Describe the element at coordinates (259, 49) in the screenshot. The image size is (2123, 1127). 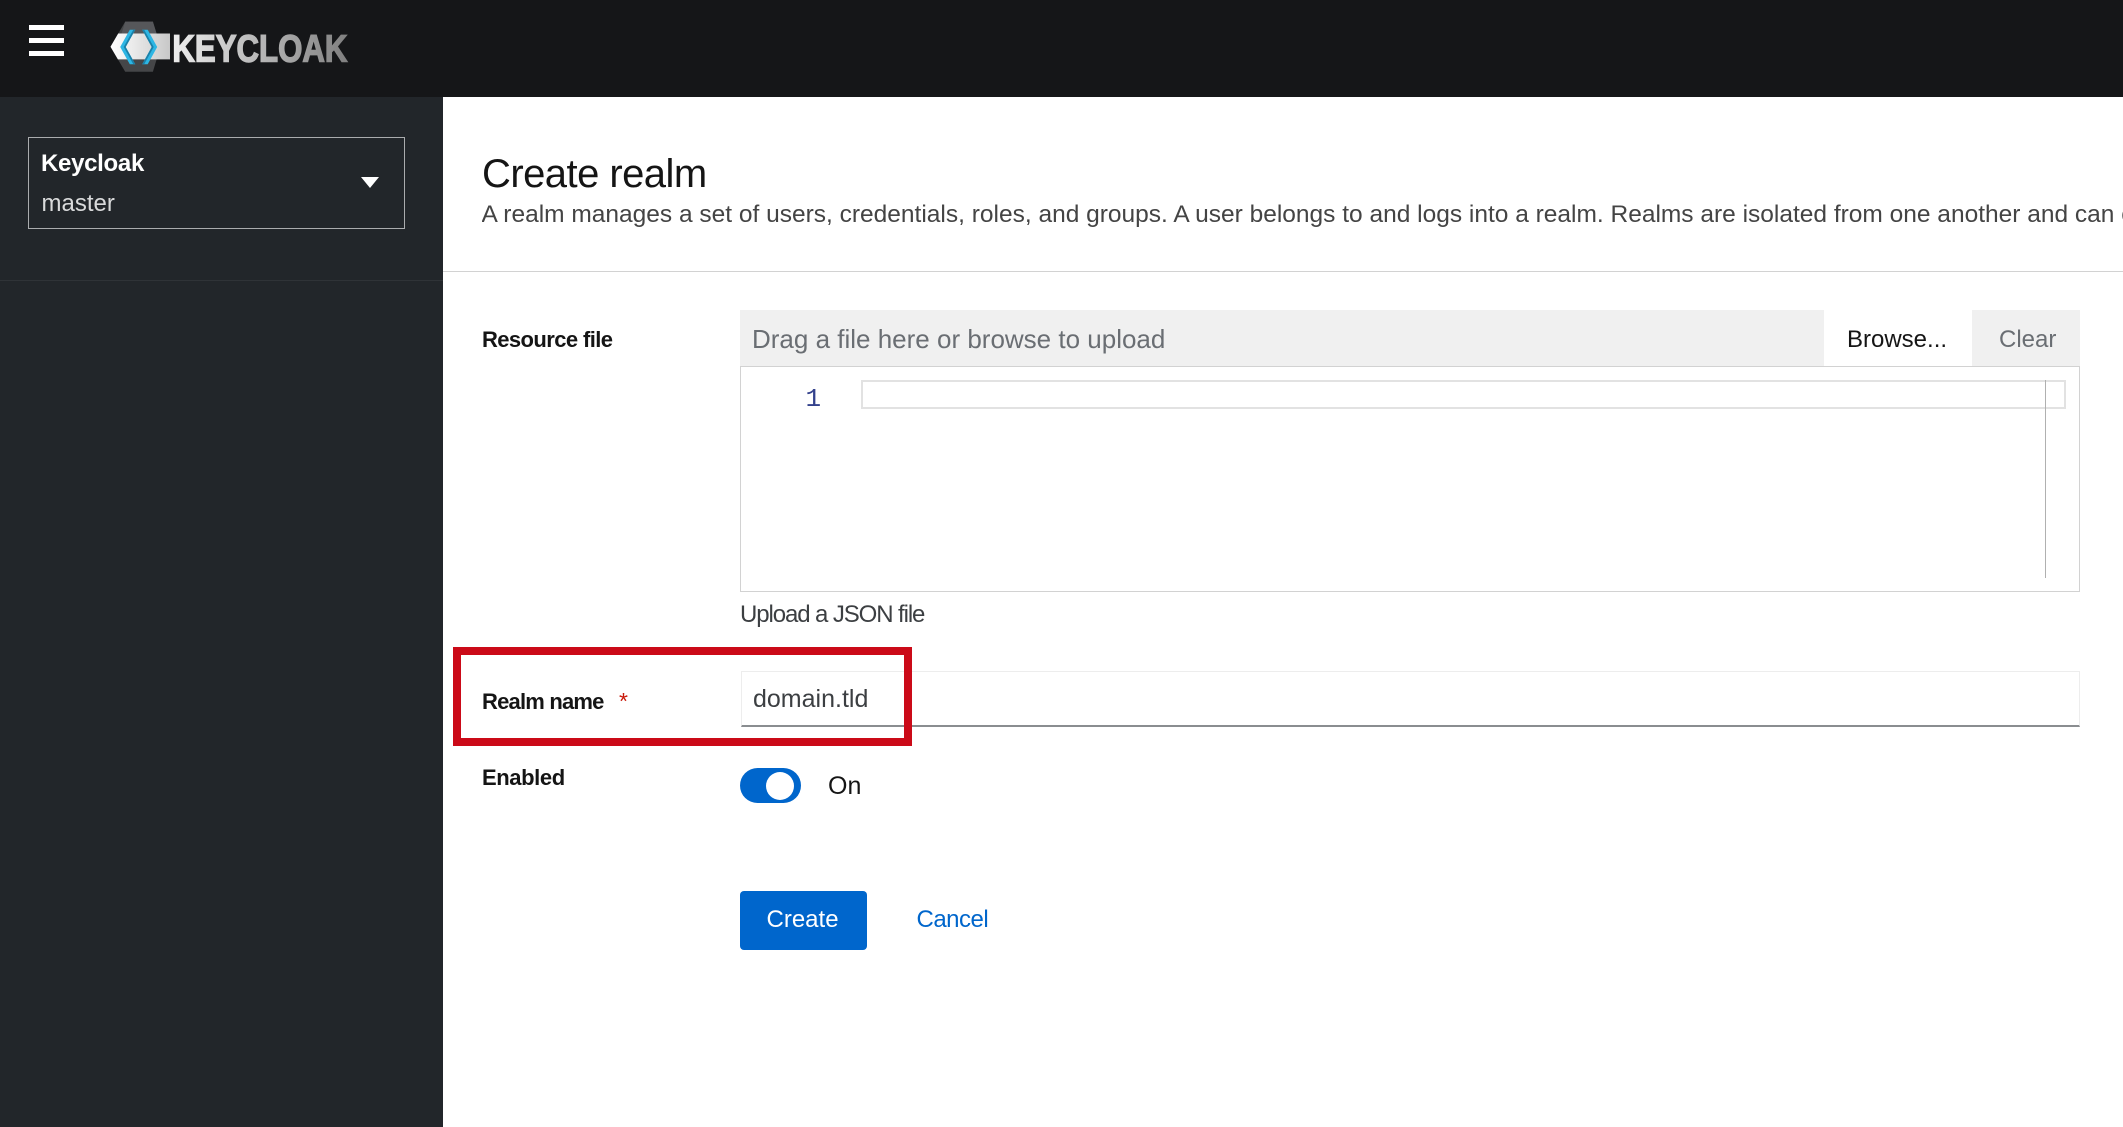
I see `svg-text: KEYCLOAK` at that location.